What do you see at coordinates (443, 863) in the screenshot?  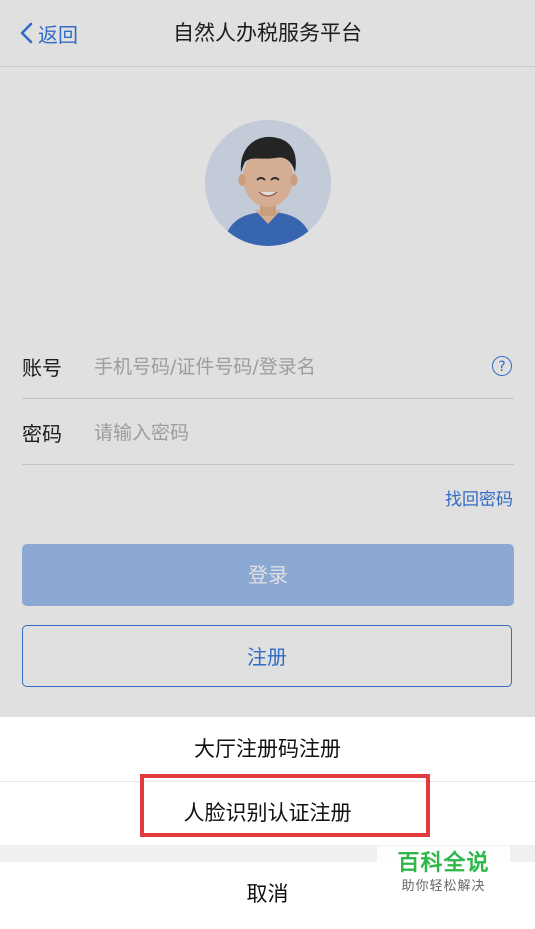 I see `watermark-title: 百科全说` at bounding box center [443, 863].